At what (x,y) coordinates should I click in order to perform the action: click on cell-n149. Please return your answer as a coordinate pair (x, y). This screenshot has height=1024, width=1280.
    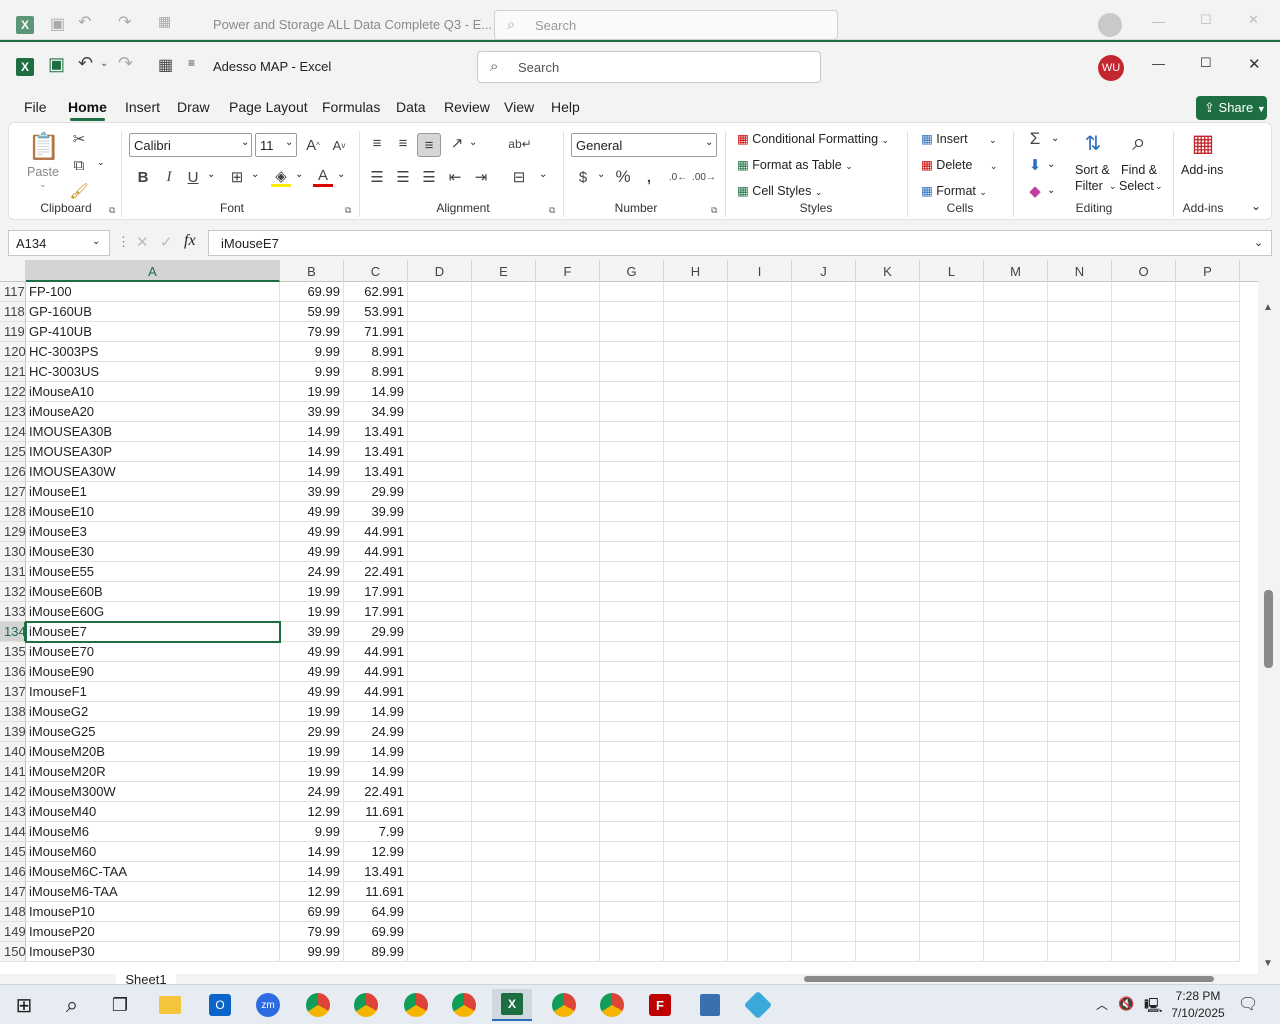
    Looking at the image, I should click on (1080, 932).